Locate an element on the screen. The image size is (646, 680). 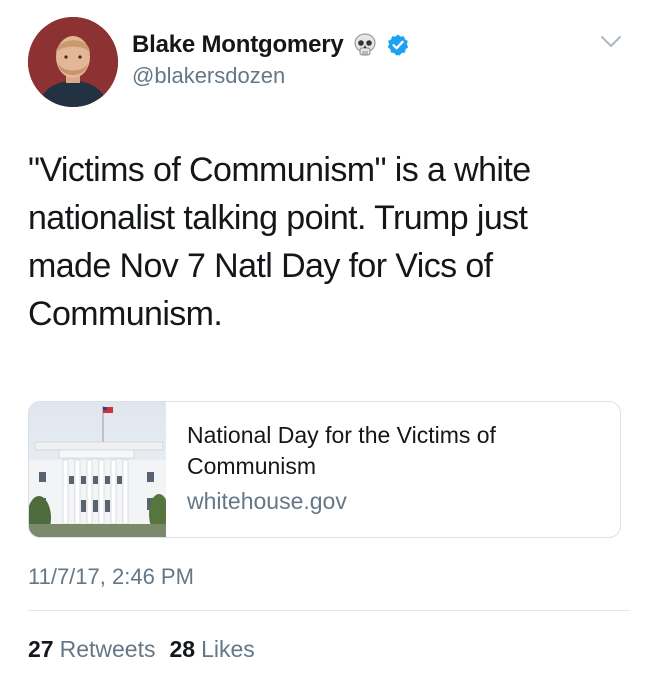
engagement-stats: 27 Retweets 28 Likes is located at coordinates (148, 649).